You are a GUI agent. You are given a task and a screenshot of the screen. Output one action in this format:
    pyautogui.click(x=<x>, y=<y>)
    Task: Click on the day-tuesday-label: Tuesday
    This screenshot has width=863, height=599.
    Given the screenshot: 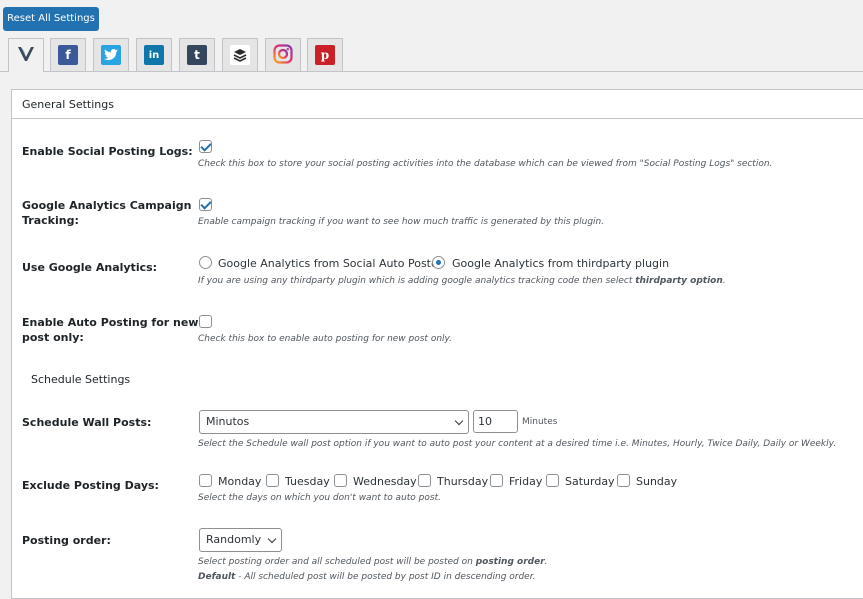 What is the action you would take?
    pyautogui.click(x=307, y=481)
    